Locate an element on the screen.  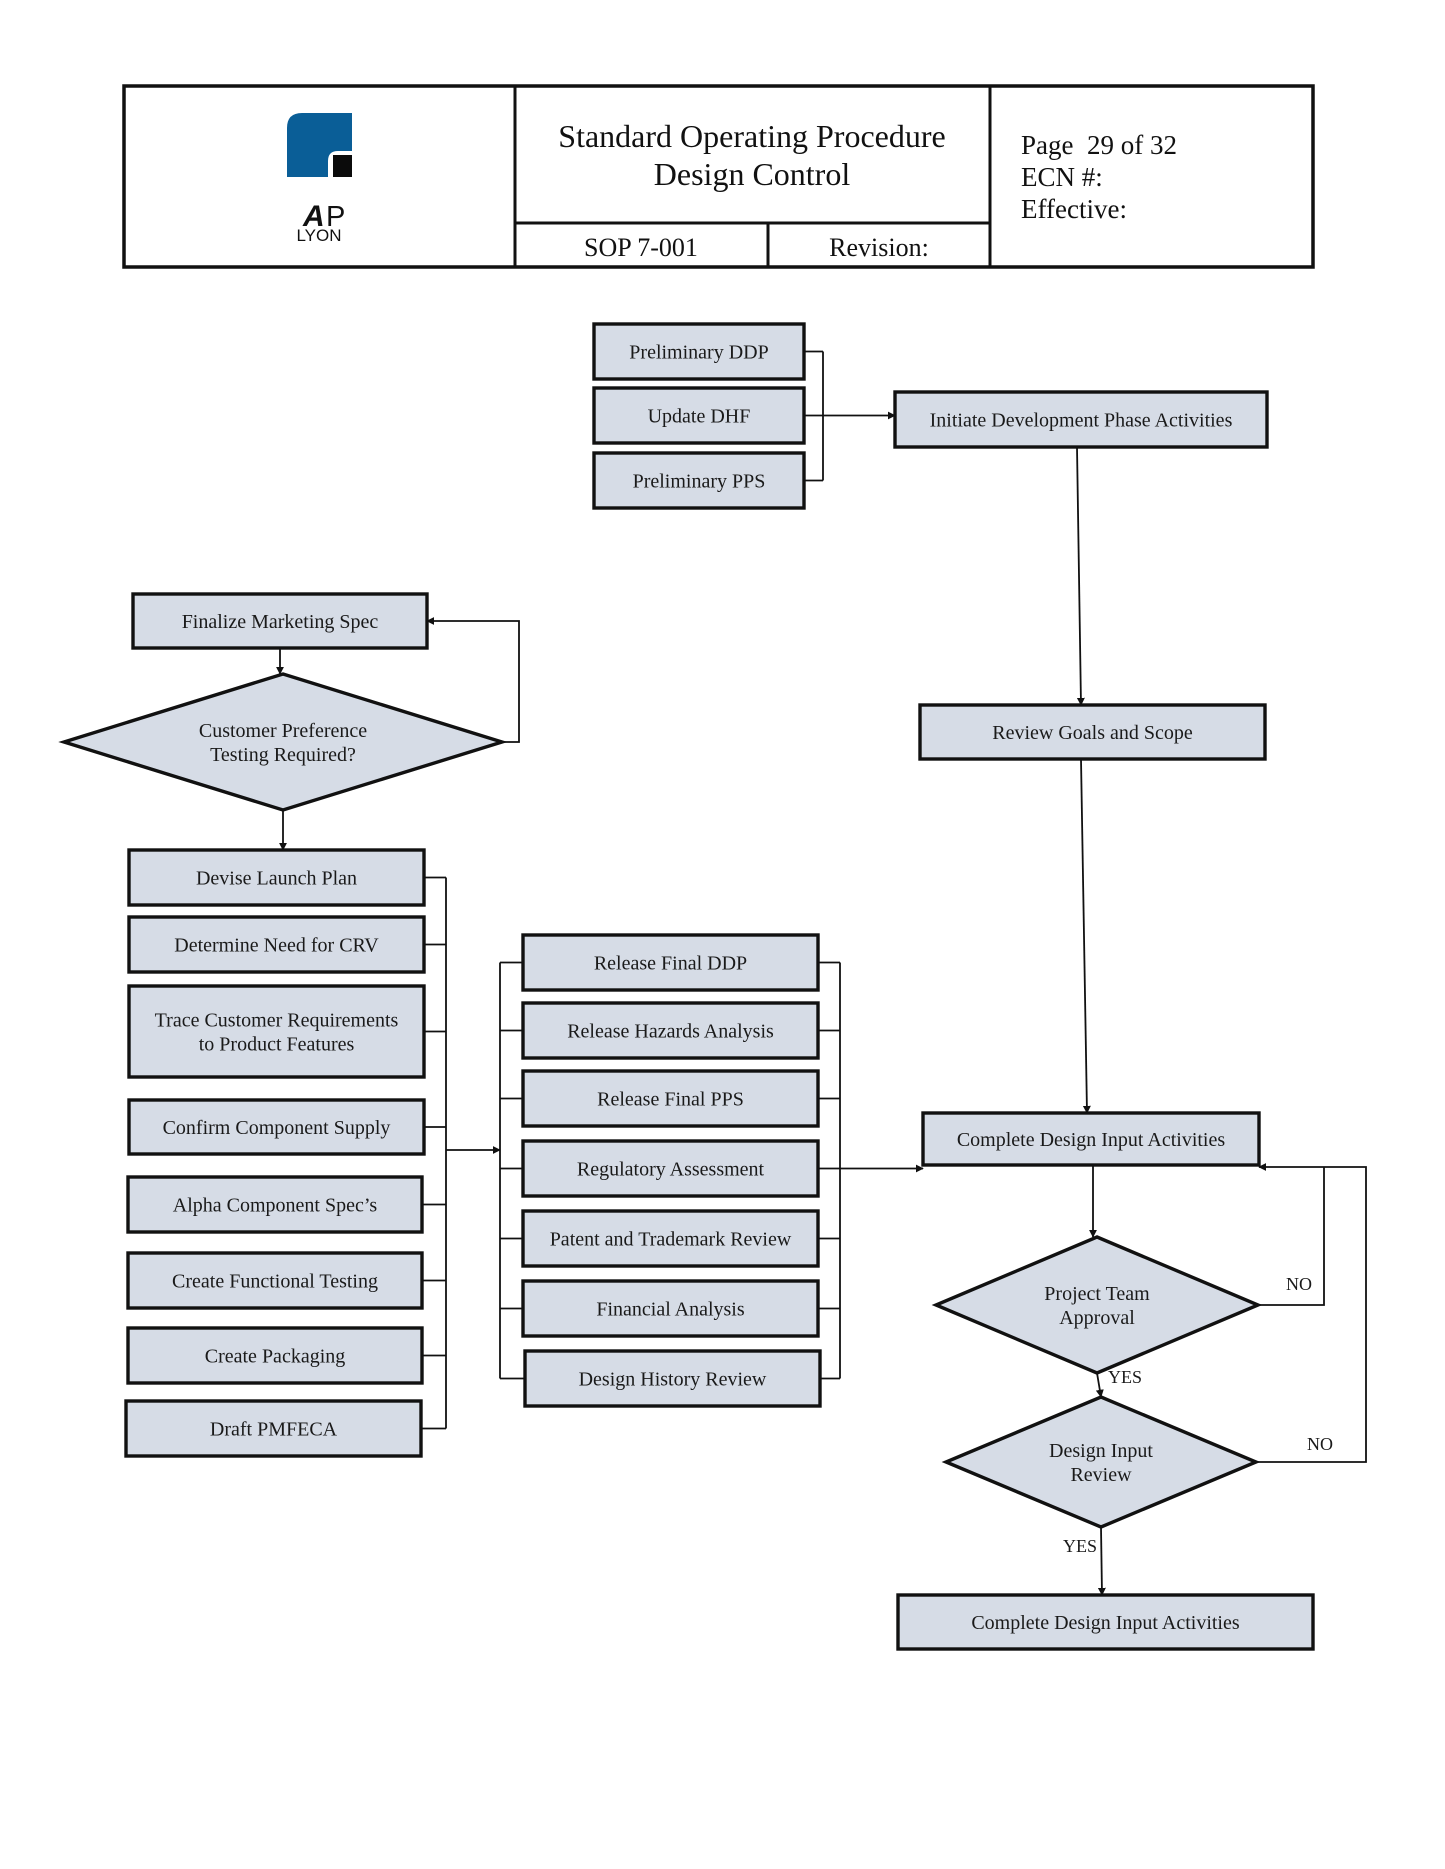
node-label: Release Final PPS is located at coordinates (670, 1100).